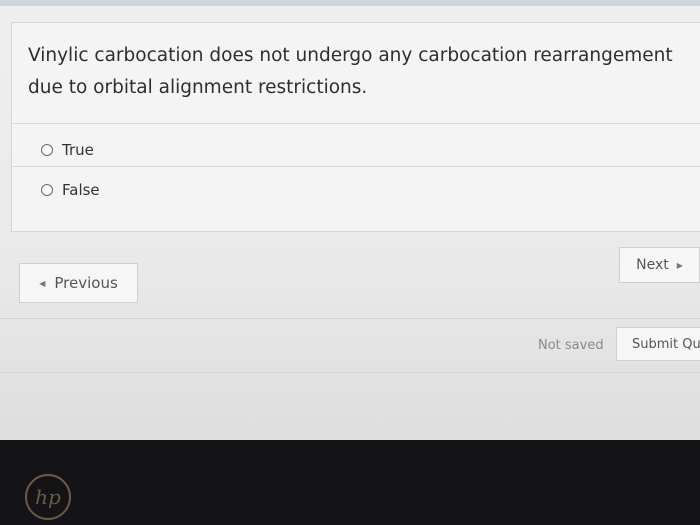 Image resolution: width=700 pixels, height=525 pixels. What do you see at coordinates (679, 265) in the screenshot?
I see `right-arrow-icon: ▶` at bounding box center [679, 265].